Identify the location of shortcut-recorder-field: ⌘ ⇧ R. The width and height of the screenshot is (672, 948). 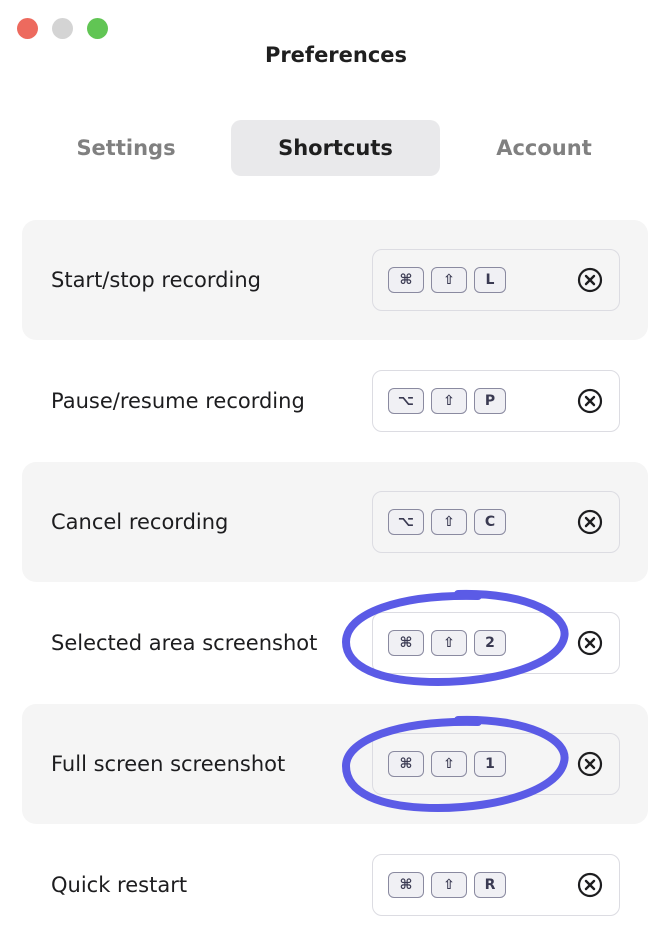
(496, 885).